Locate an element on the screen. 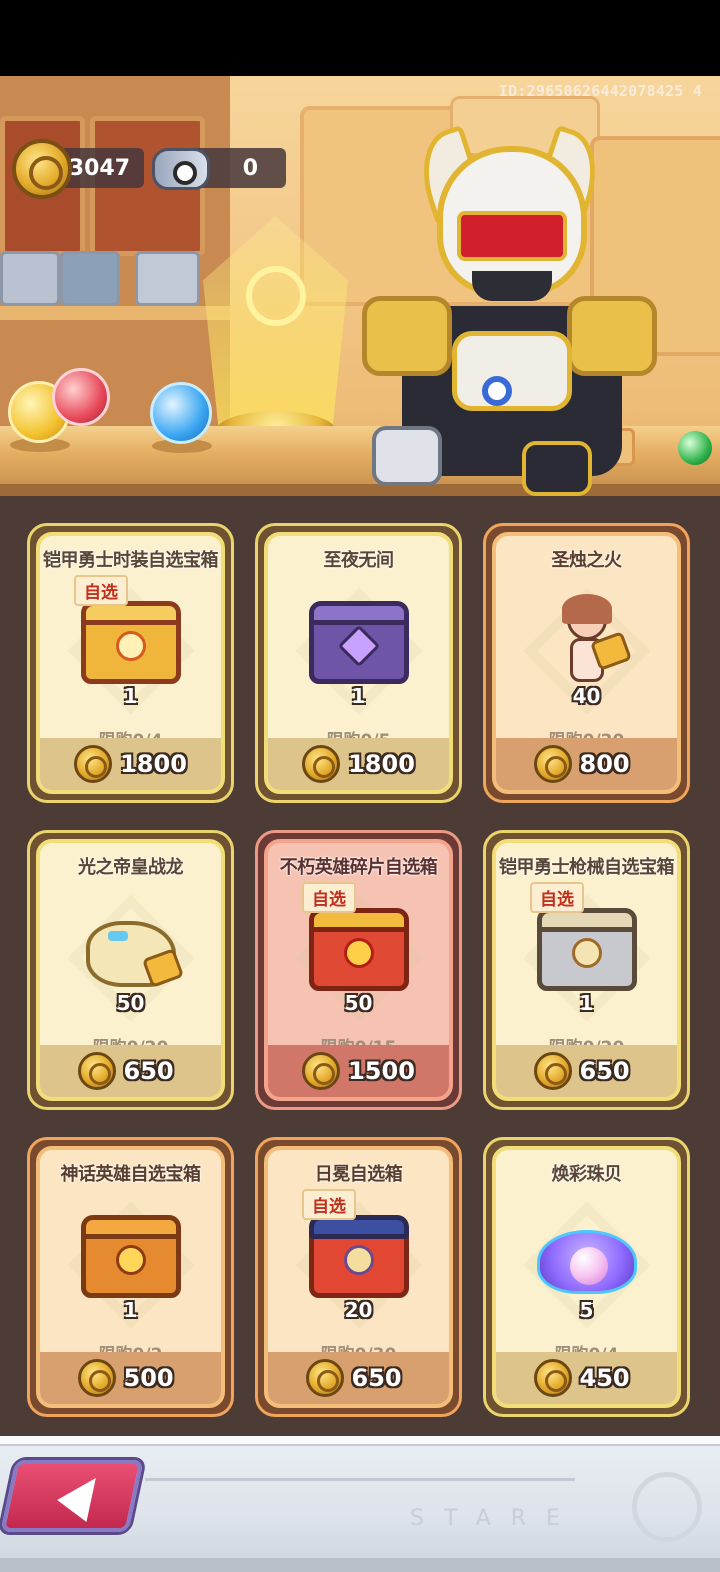  item-title: 神话英雄自选宝箱 is located at coordinates (131, 1174).